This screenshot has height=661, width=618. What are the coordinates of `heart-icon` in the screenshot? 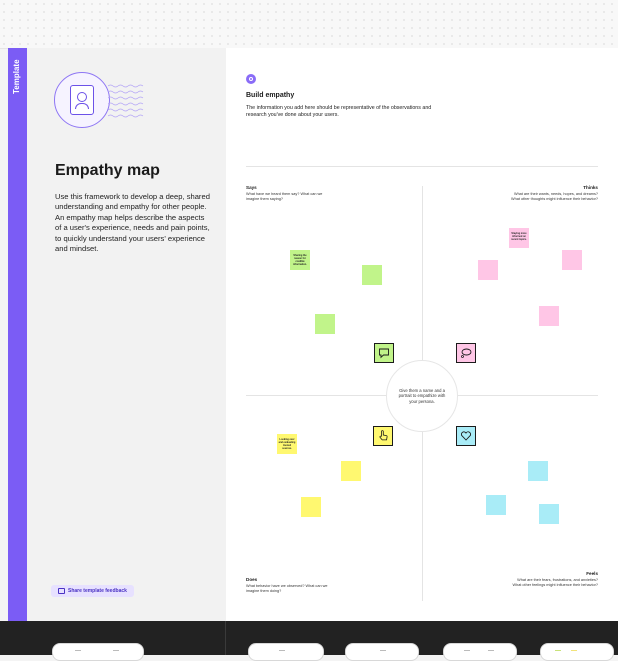 It's located at (466, 436).